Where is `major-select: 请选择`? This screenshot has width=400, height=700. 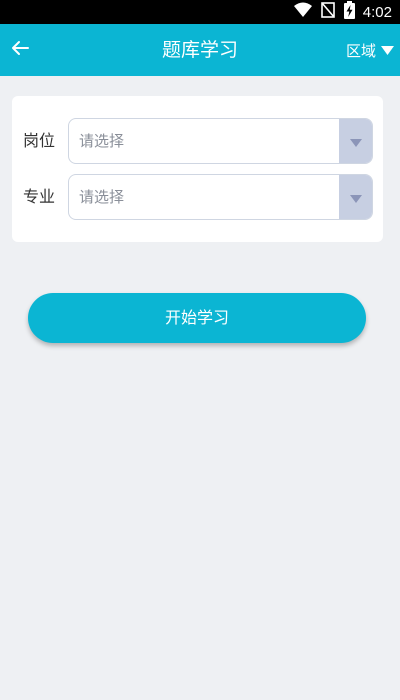
major-select: 请选择 is located at coordinates (220, 197).